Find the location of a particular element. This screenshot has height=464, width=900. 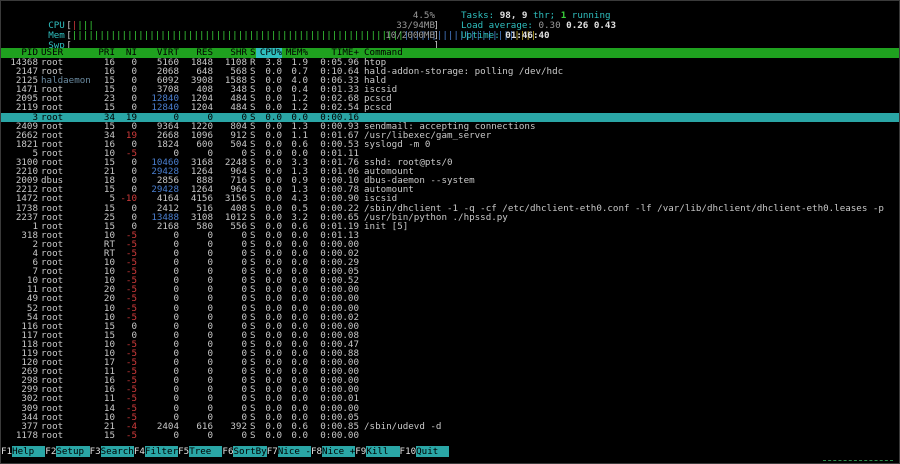

process-virt: 0 is located at coordinates (176, 435).